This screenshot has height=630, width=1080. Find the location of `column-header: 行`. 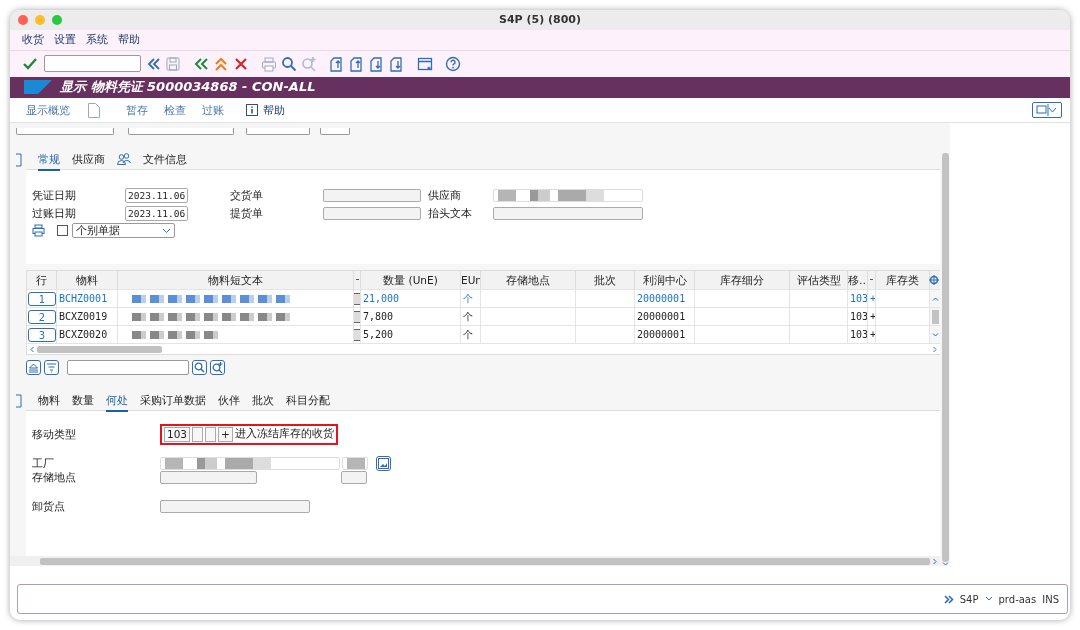

column-header: 行 is located at coordinates (42, 280).